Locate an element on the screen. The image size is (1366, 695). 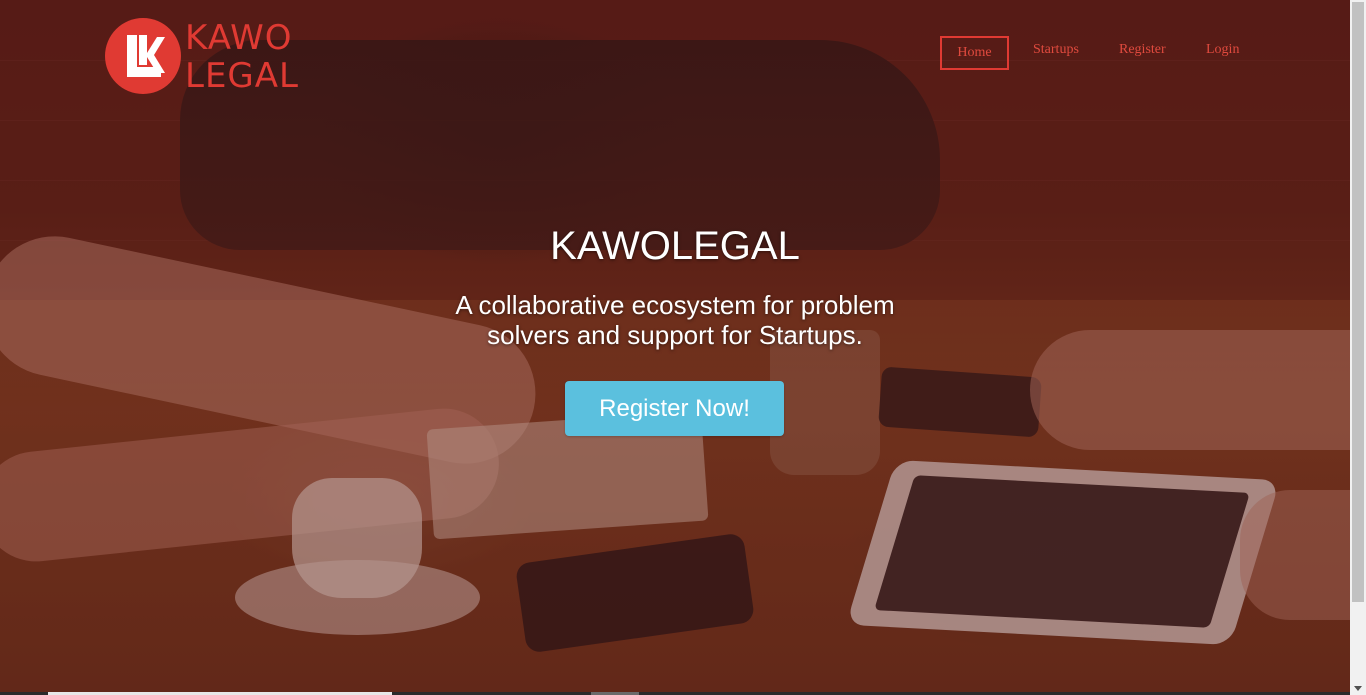
vertical-scrollbar is located at coordinates (1358, 347).